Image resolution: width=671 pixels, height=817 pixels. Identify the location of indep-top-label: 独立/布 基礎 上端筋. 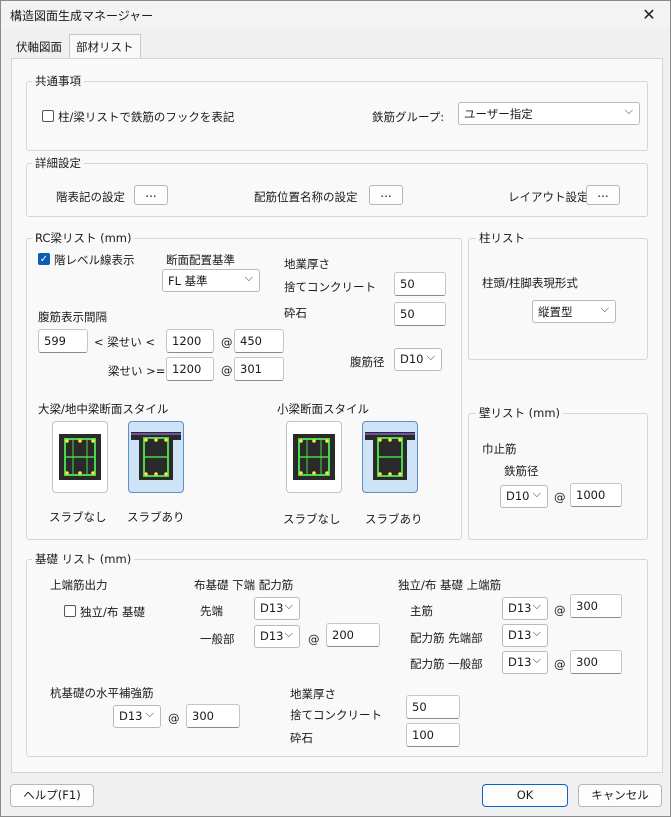
(450, 585).